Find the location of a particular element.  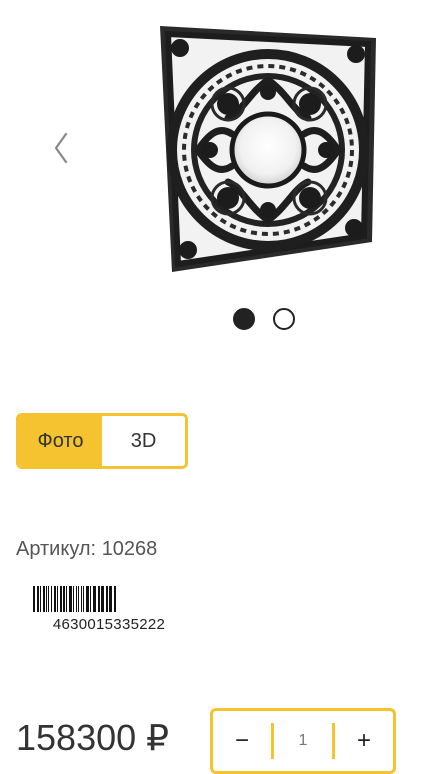

decrease-button: − is located at coordinates (242, 741).